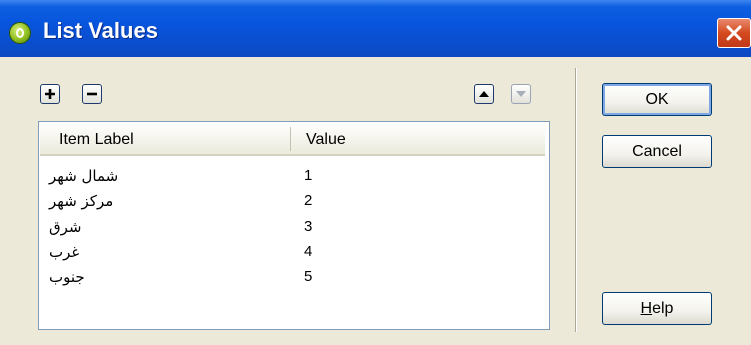 This screenshot has width=751, height=345. Describe the element at coordinates (291, 176) in the screenshot. I see `table-row: شمال شهر 1` at that location.